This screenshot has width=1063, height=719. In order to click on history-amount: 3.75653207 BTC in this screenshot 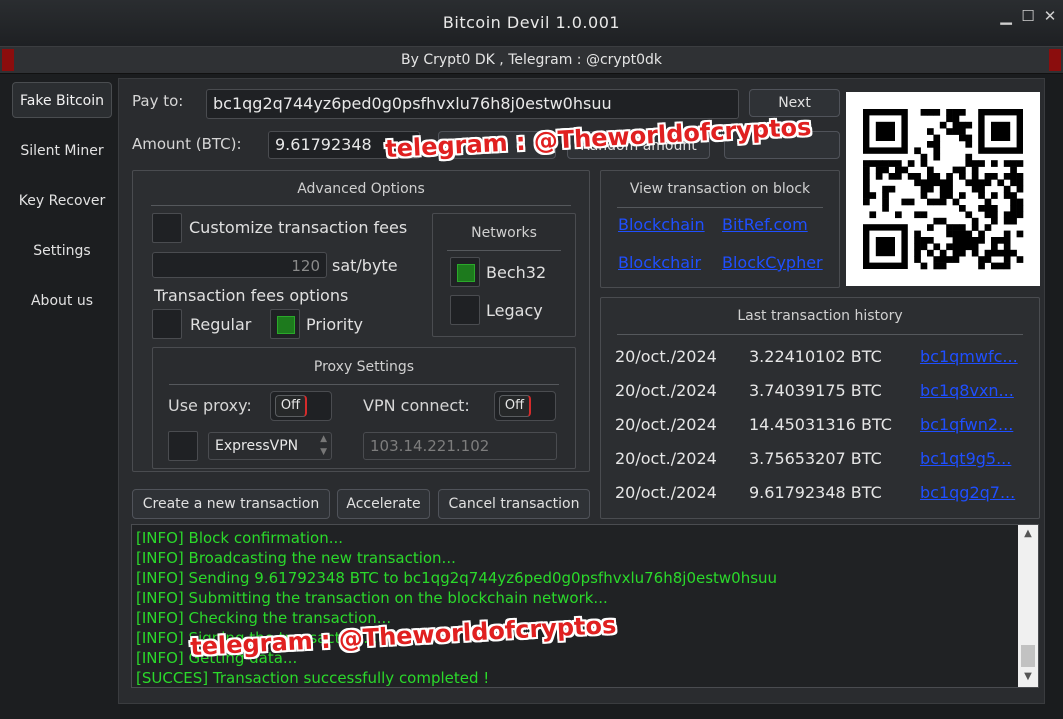, I will do `click(815, 458)`.